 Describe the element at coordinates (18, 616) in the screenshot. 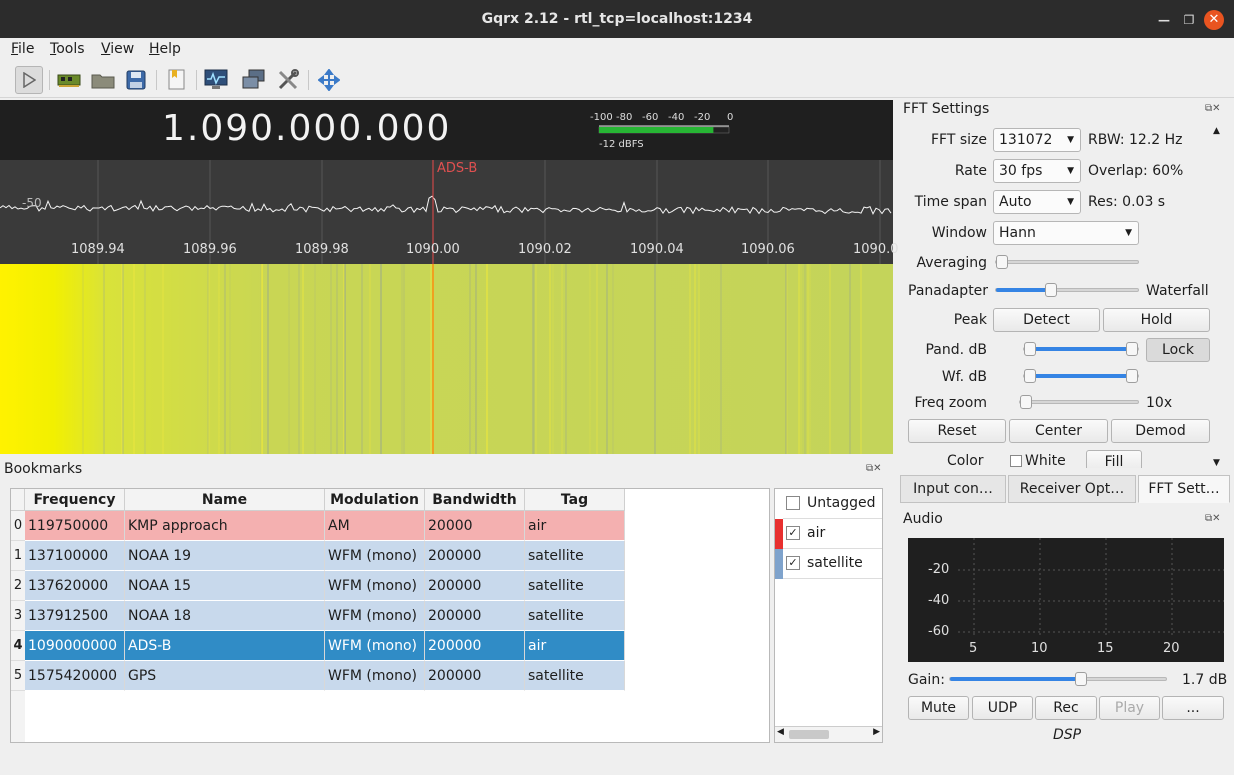

I see `row-header: 3` at that location.